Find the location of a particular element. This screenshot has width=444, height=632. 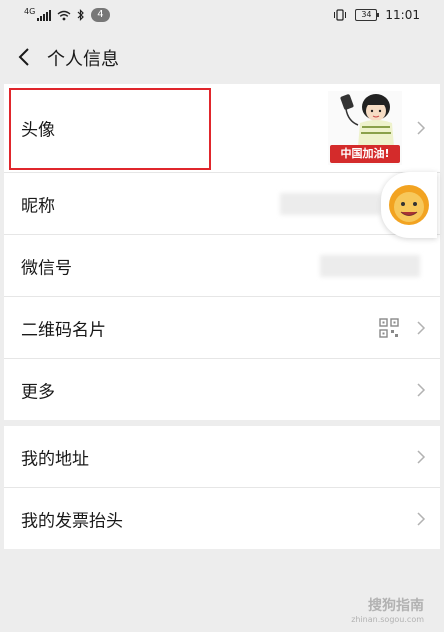

nickname-label: 昵称 is located at coordinates (38, 206).